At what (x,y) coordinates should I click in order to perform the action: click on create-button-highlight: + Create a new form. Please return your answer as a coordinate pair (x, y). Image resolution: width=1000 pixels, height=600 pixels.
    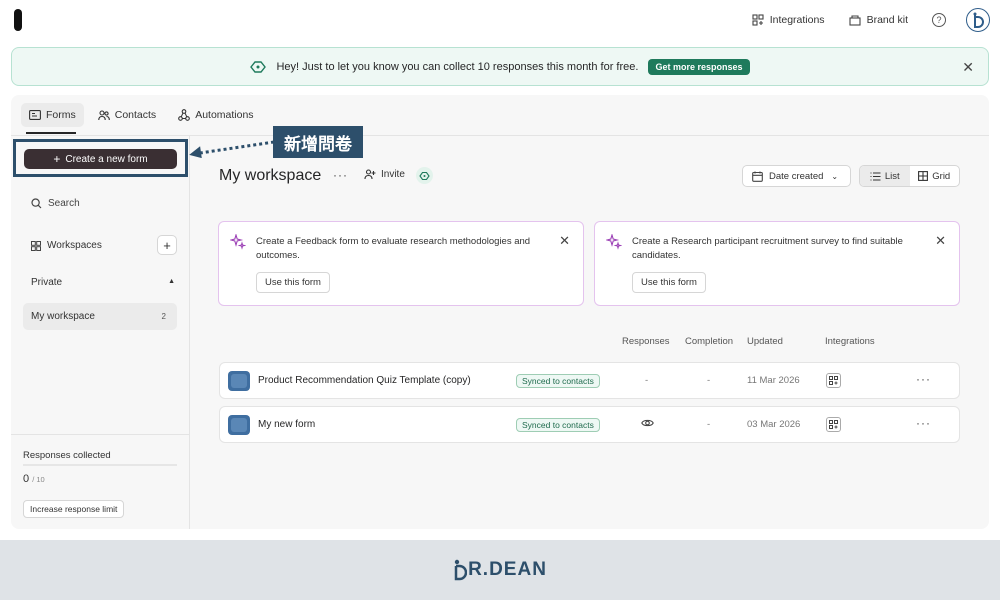
    Looking at the image, I should click on (100, 158).